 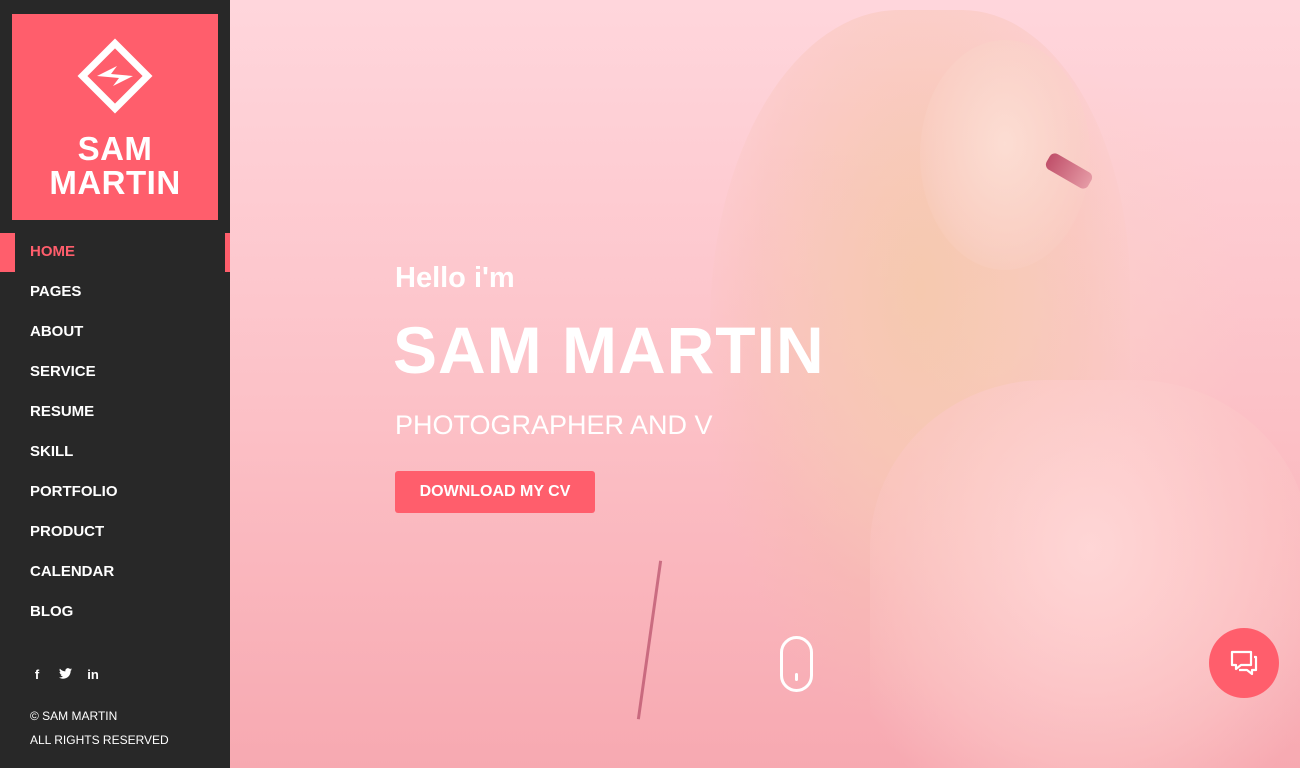 I want to click on download-cv-button: DOWNLOAD MY CV, so click(x=495, y=492).